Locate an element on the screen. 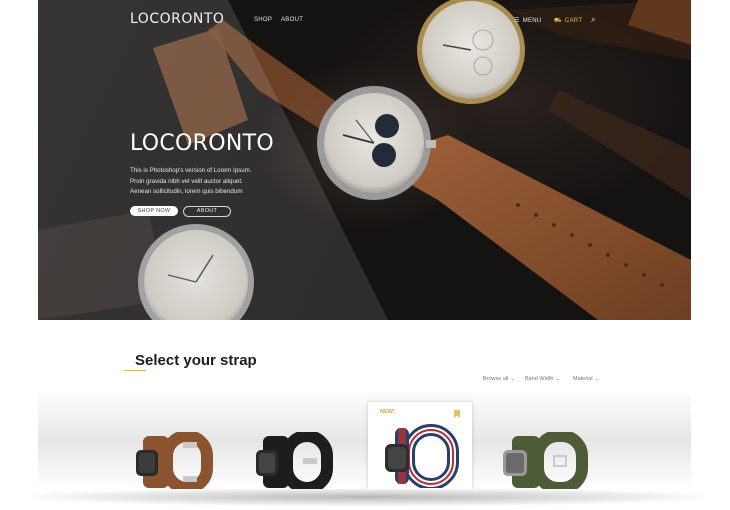 The width and height of the screenshot is (730, 510). nav-about-link: ABOUT is located at coordinates (292, 20).